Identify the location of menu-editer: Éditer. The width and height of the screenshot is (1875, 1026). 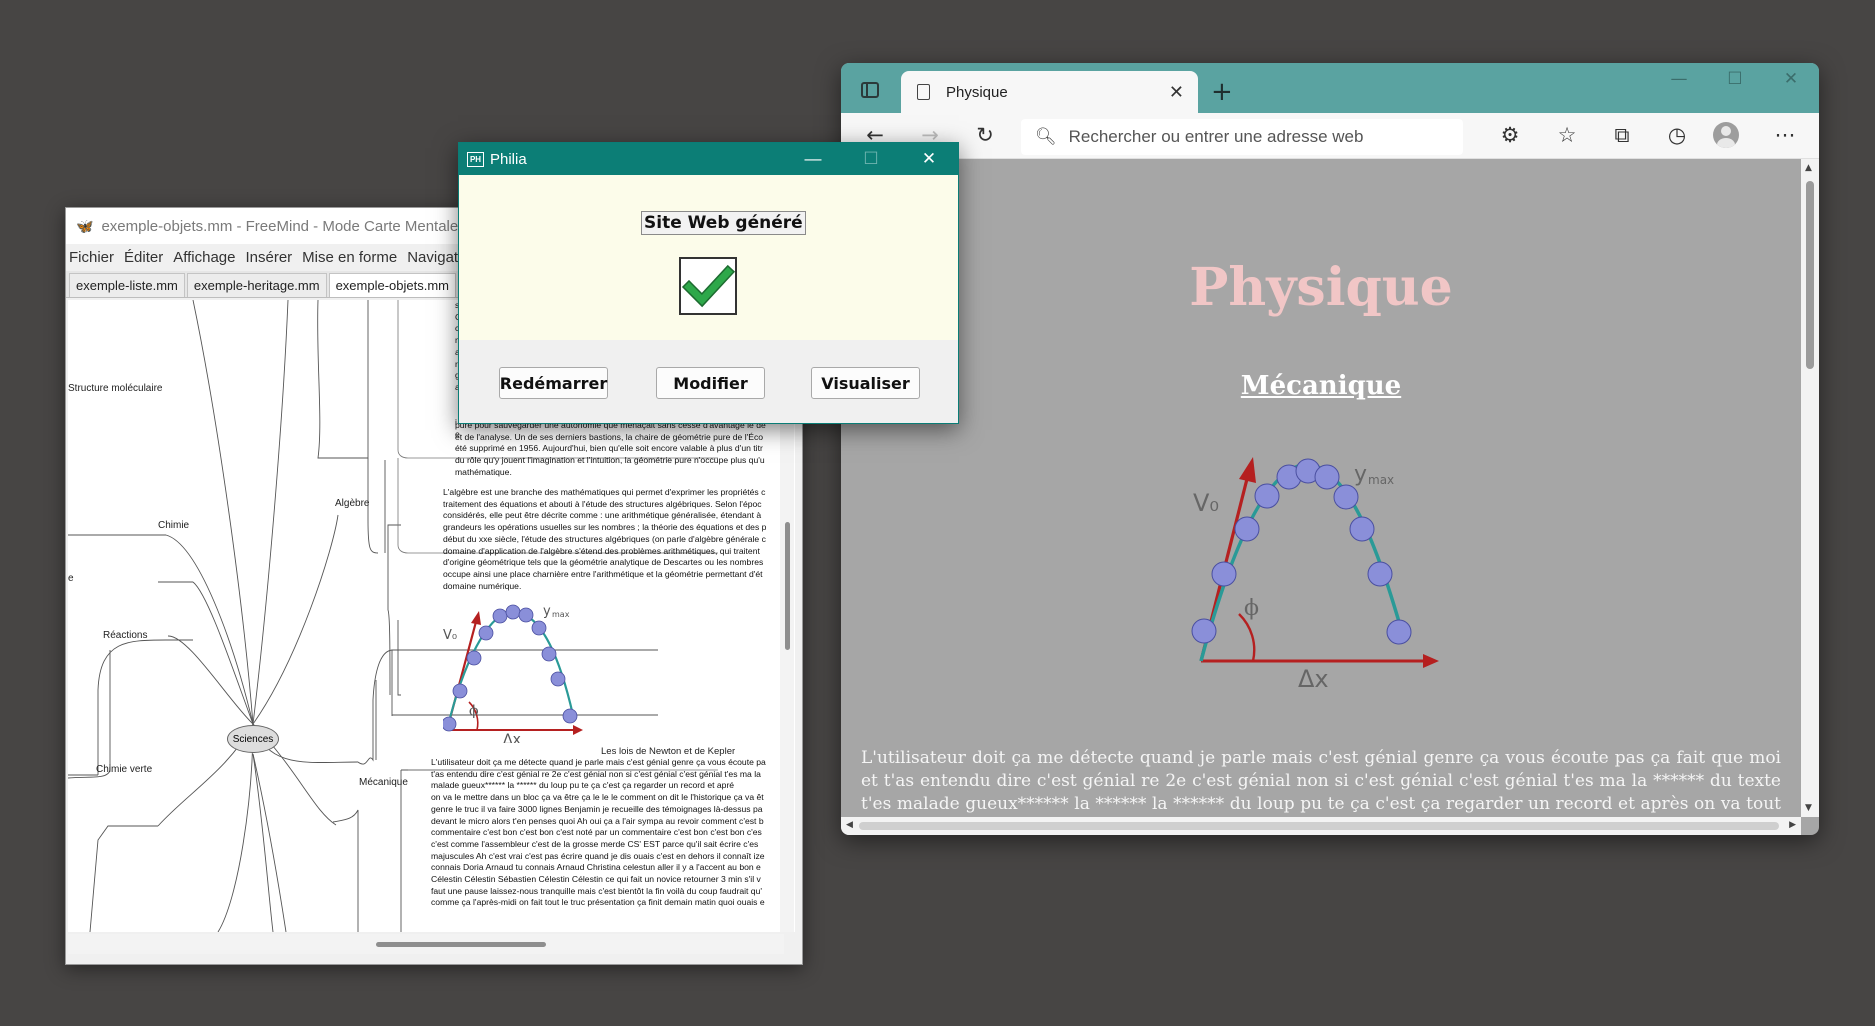
(143, 257).